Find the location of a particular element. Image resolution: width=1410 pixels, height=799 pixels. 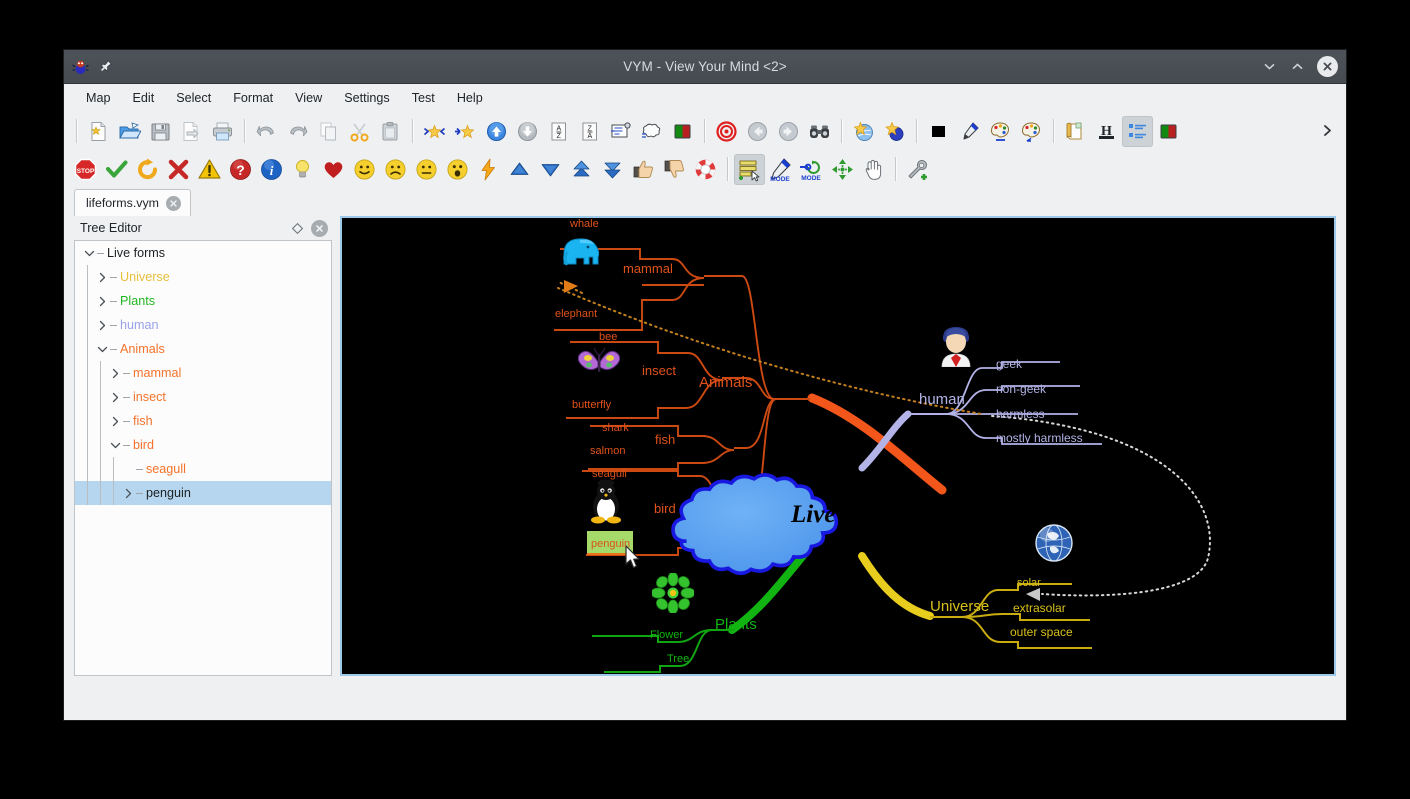

map-node-human: human is located at coordinates (942, 399).